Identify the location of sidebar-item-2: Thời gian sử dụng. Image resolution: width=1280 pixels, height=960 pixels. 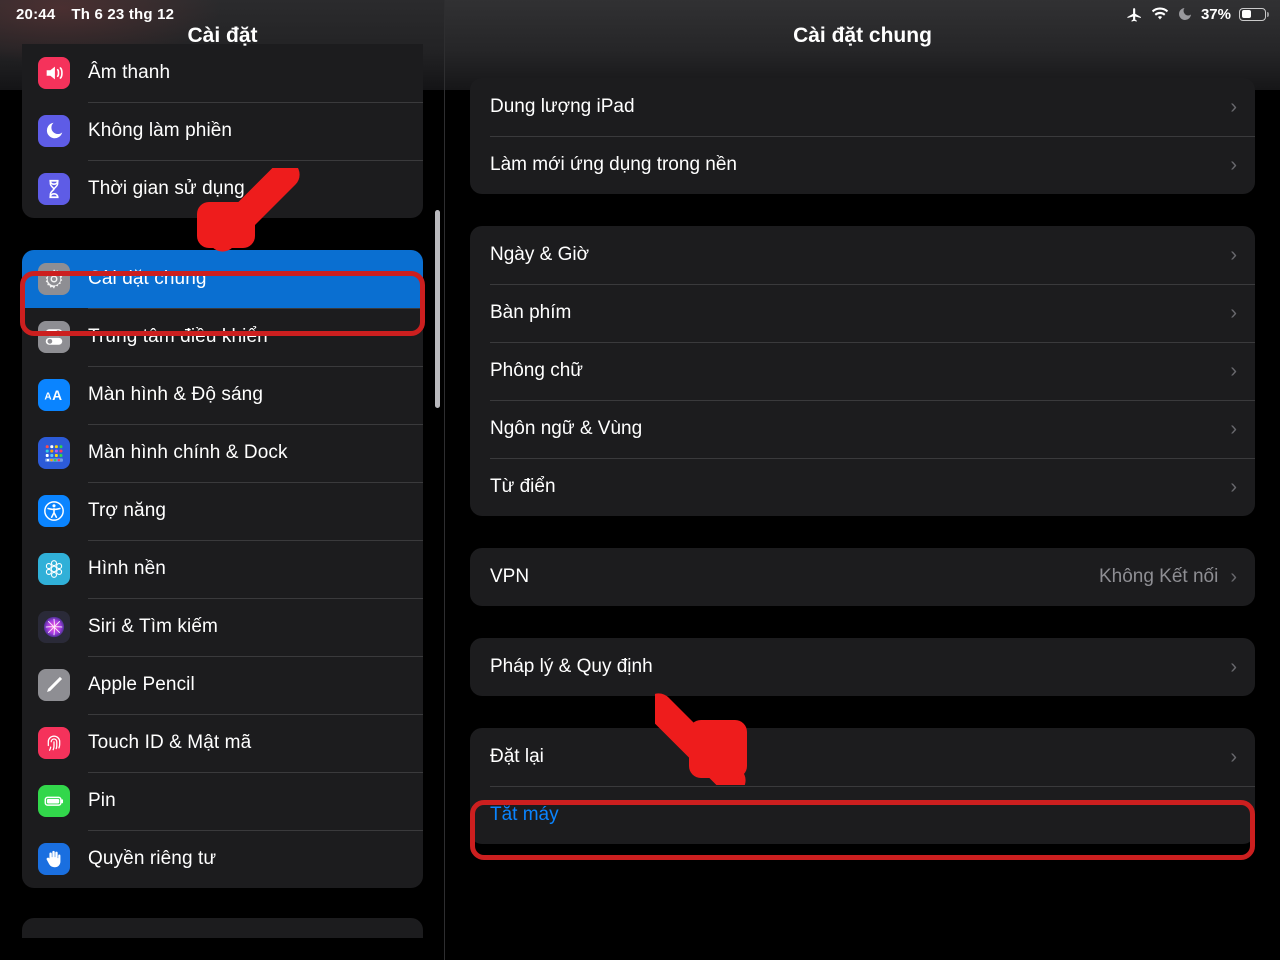
(222, 189).